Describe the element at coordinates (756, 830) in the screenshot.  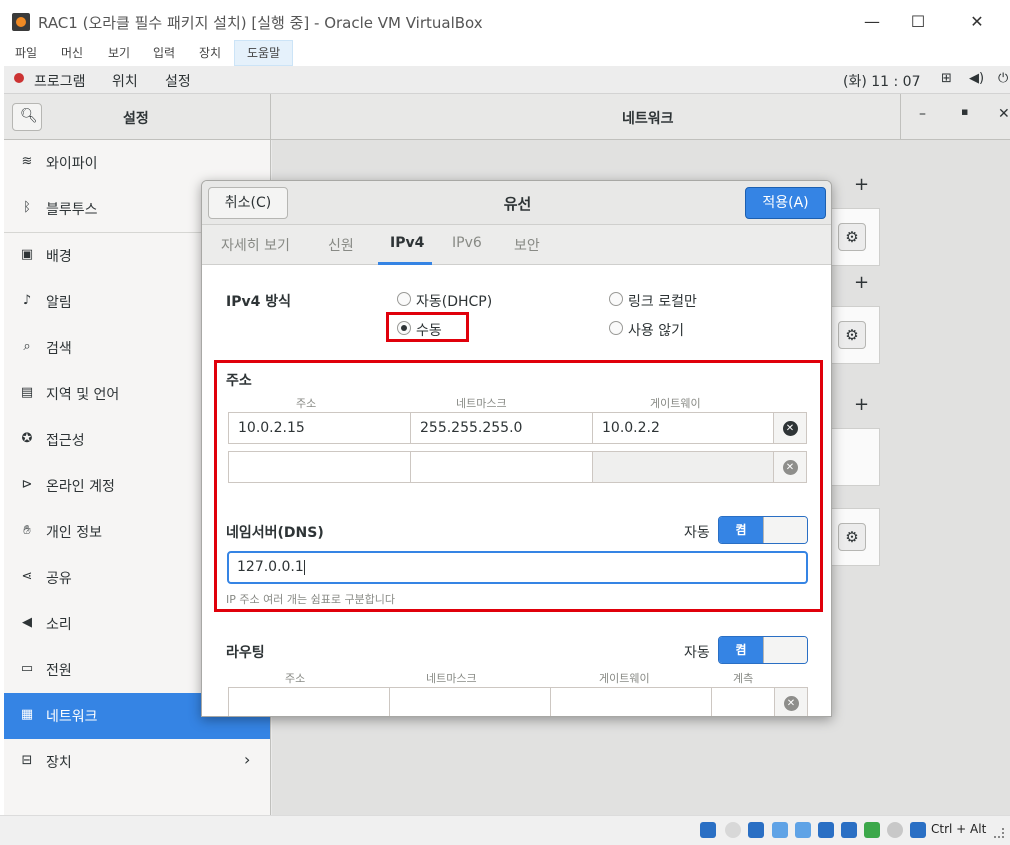
I see `audio-icon` at that location.